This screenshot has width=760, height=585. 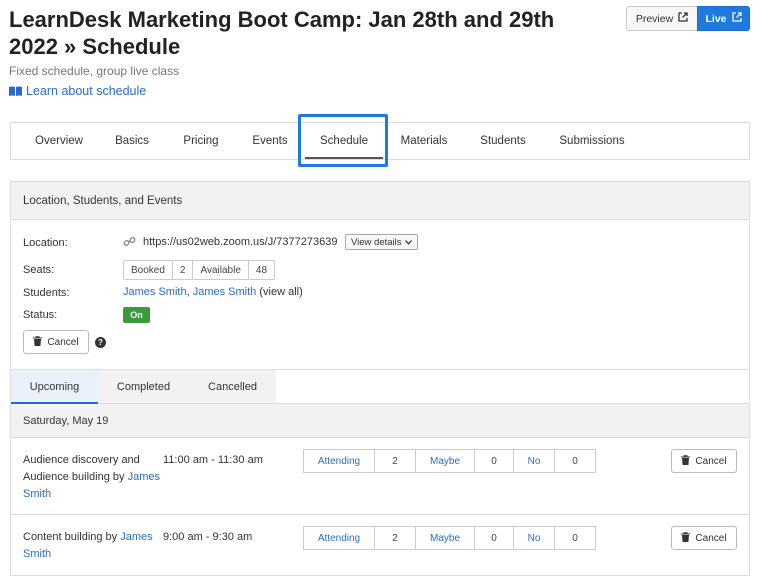 I want to click on subtab-upcoming: Upcoming, so click(x=54, y=387).